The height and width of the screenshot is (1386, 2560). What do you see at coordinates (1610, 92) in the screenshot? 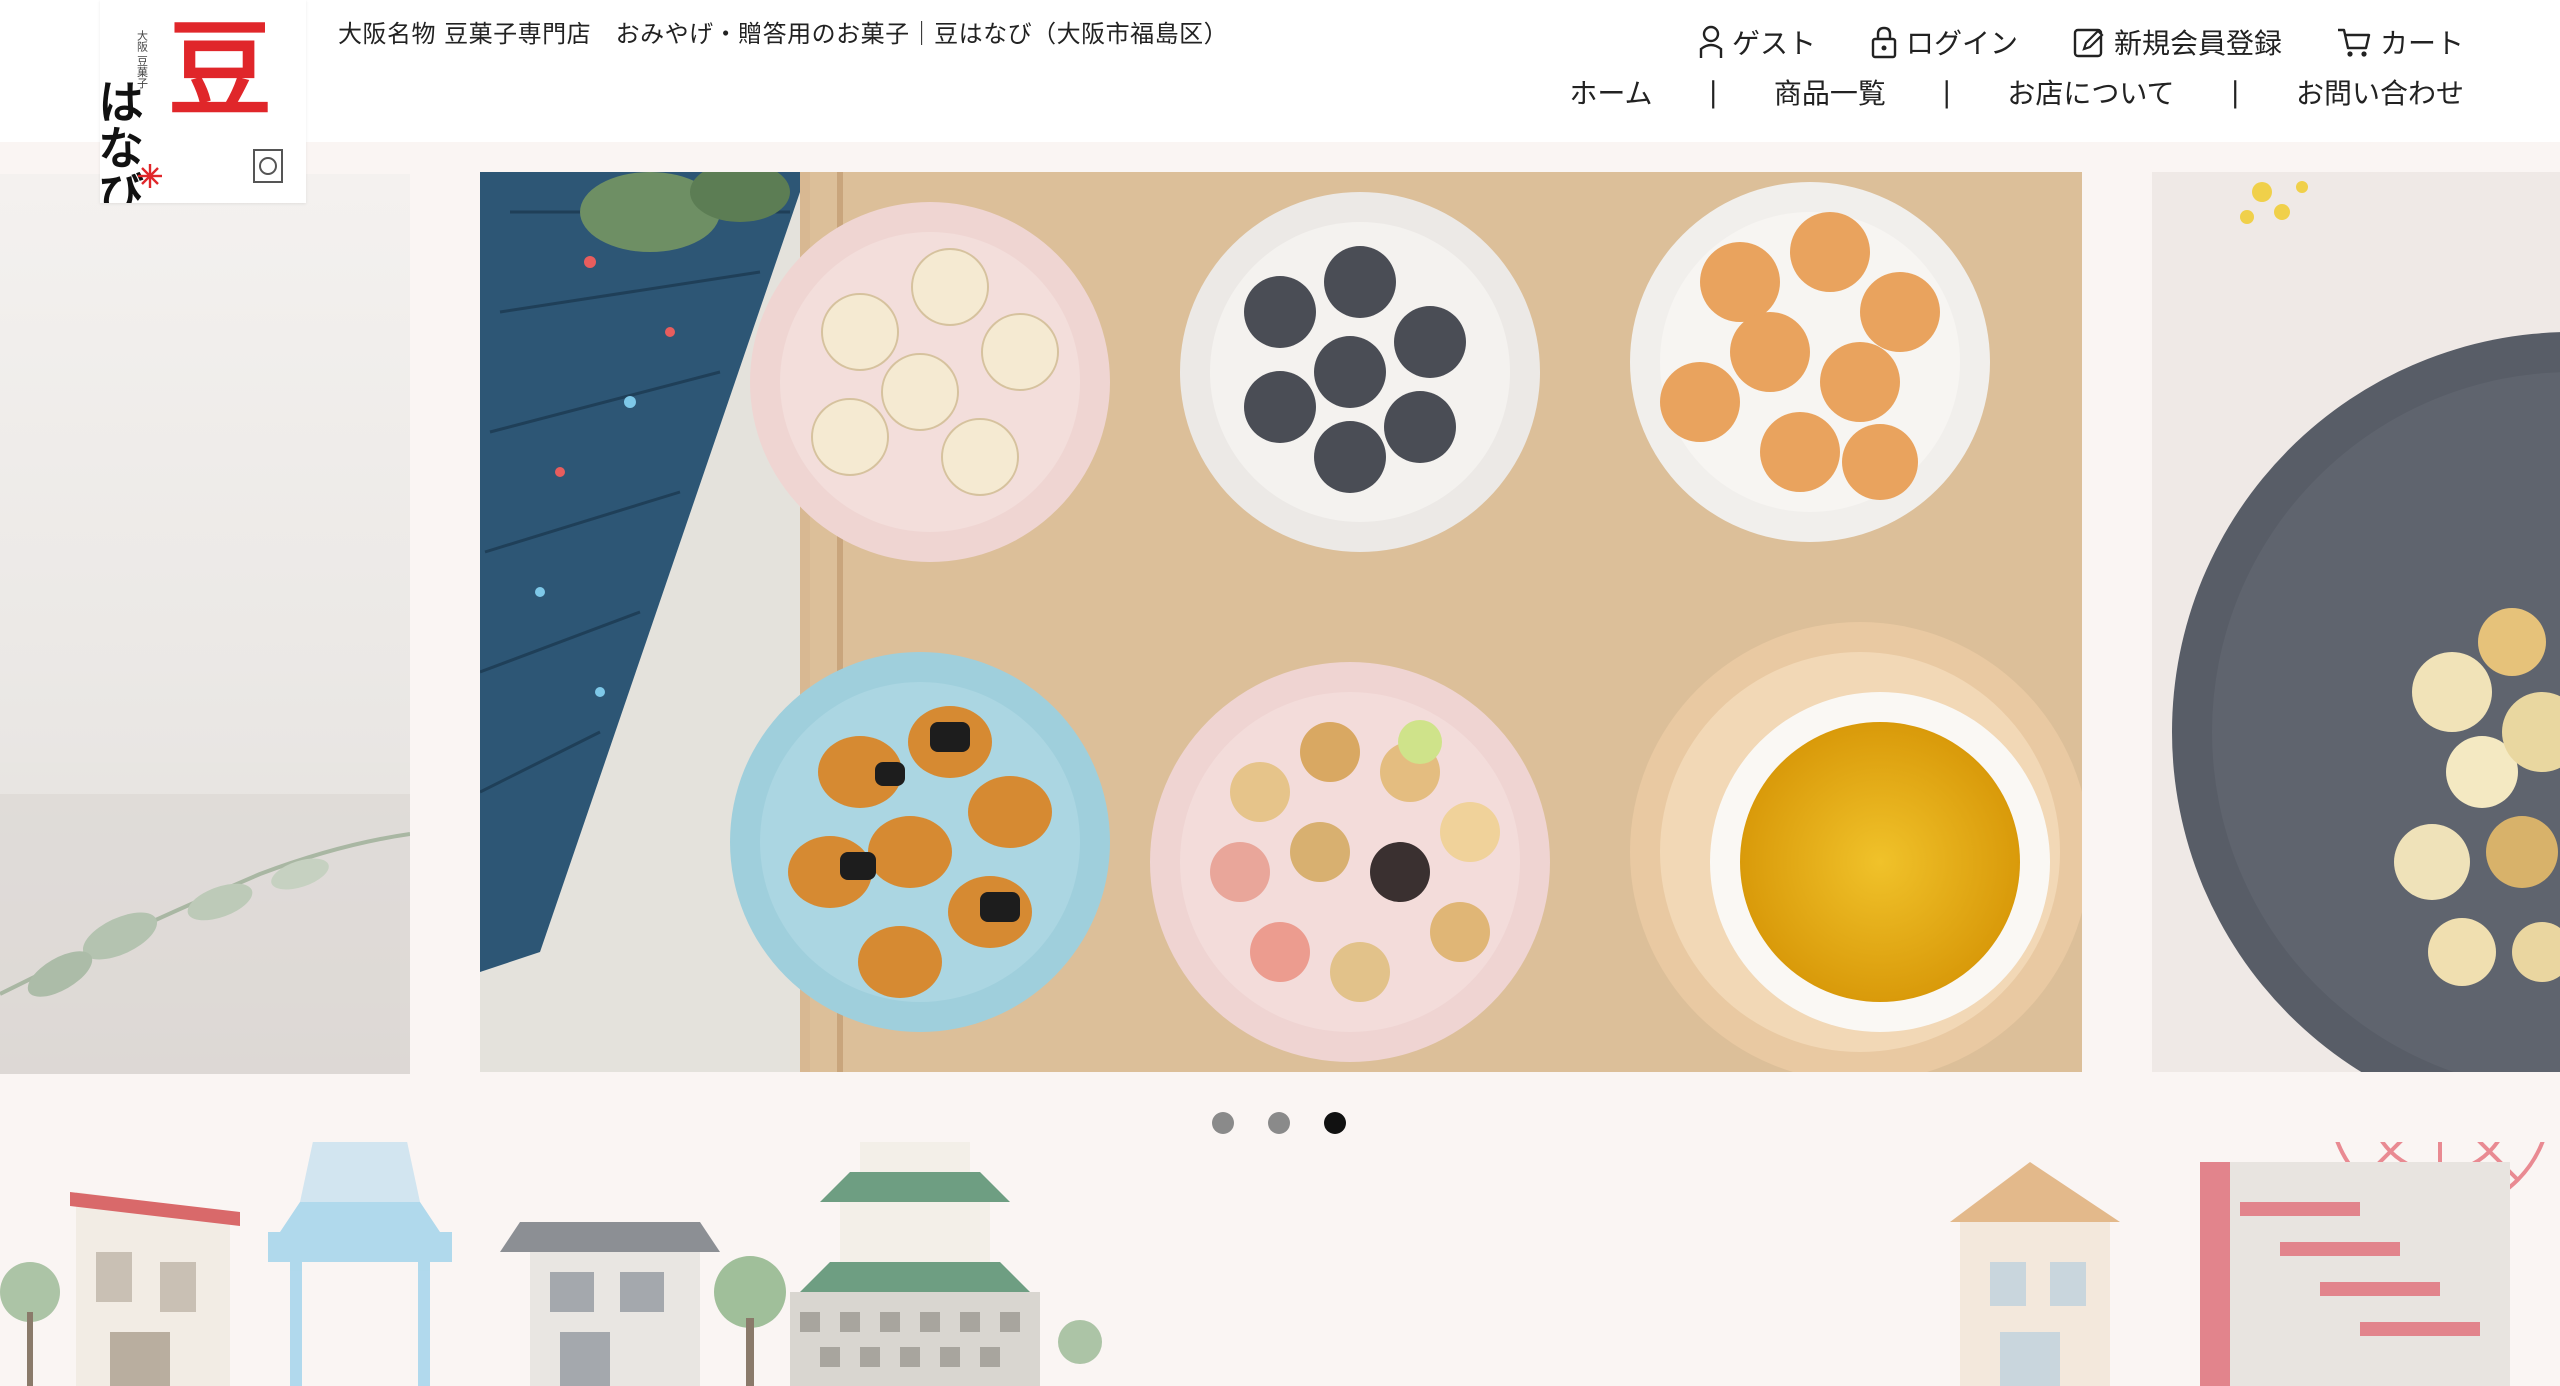
I see `nav-home: ホーム` at bounding box center [1610, 92].